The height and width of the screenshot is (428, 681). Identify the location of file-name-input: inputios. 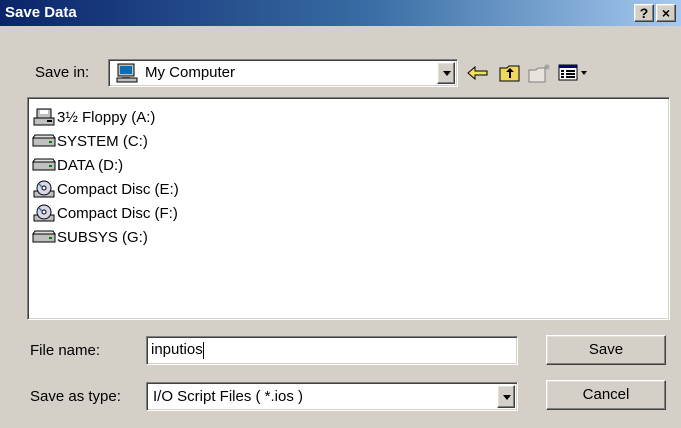
(332, 350).